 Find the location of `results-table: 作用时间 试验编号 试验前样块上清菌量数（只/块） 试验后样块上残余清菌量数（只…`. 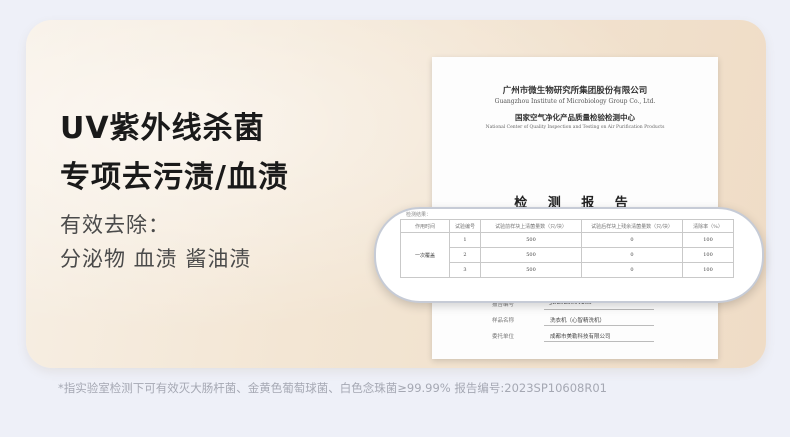

results-table: 作用时间 试验编号 试验前样块上清菌量数（只/块） 试验后样块上残余清菌量数（只… is located at coordinates (567, 248).